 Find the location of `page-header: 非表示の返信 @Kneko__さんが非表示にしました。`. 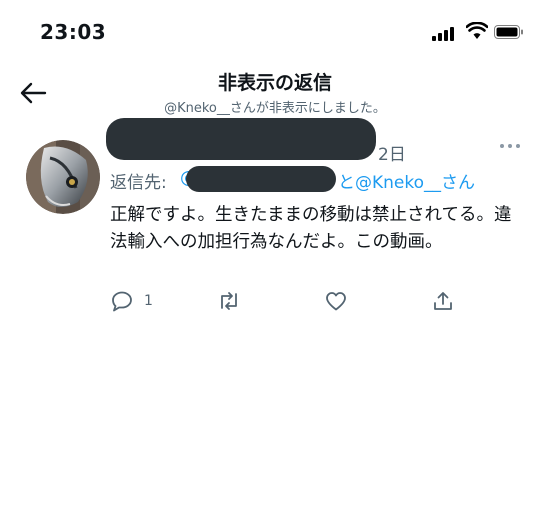

page-header: 非表示の返信 @Kneko__さんが非表示にしました。 is located at coordinates (275, 94).